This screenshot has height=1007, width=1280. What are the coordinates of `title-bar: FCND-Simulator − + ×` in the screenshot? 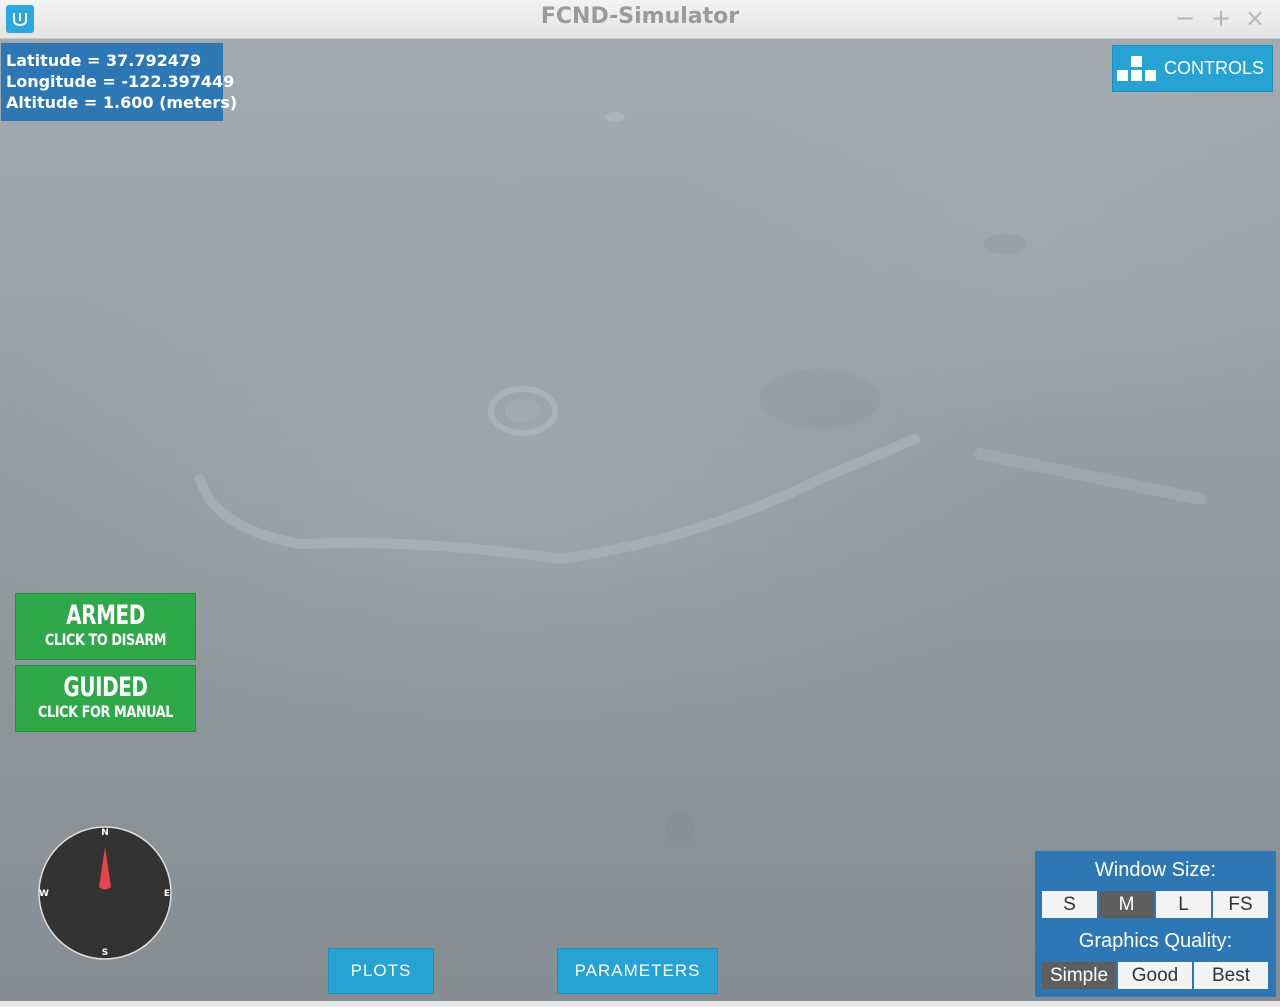 It's located at (640, 19).